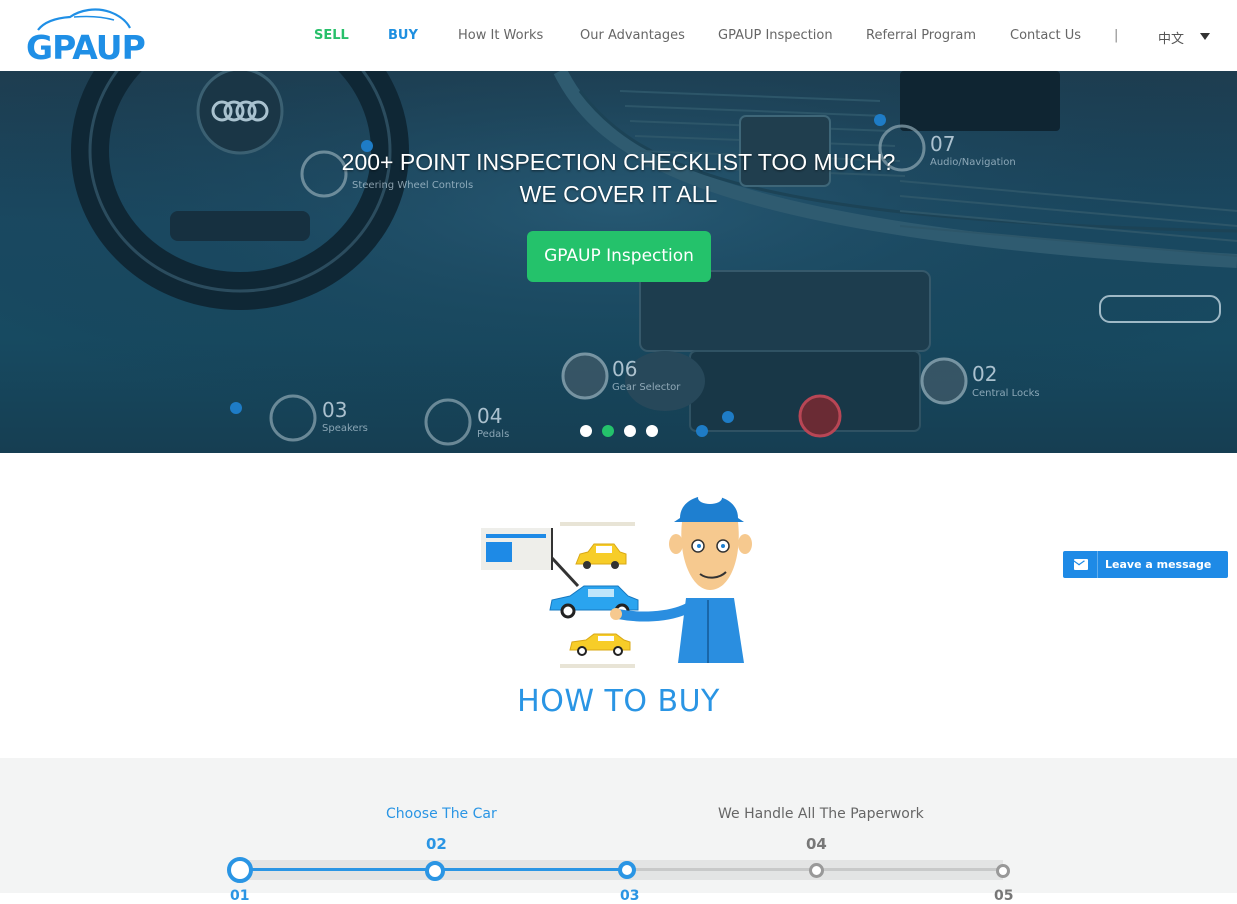  Describe the element at coordinates (435, 871) in the screenshot. I see `step-2-marker` at that location.